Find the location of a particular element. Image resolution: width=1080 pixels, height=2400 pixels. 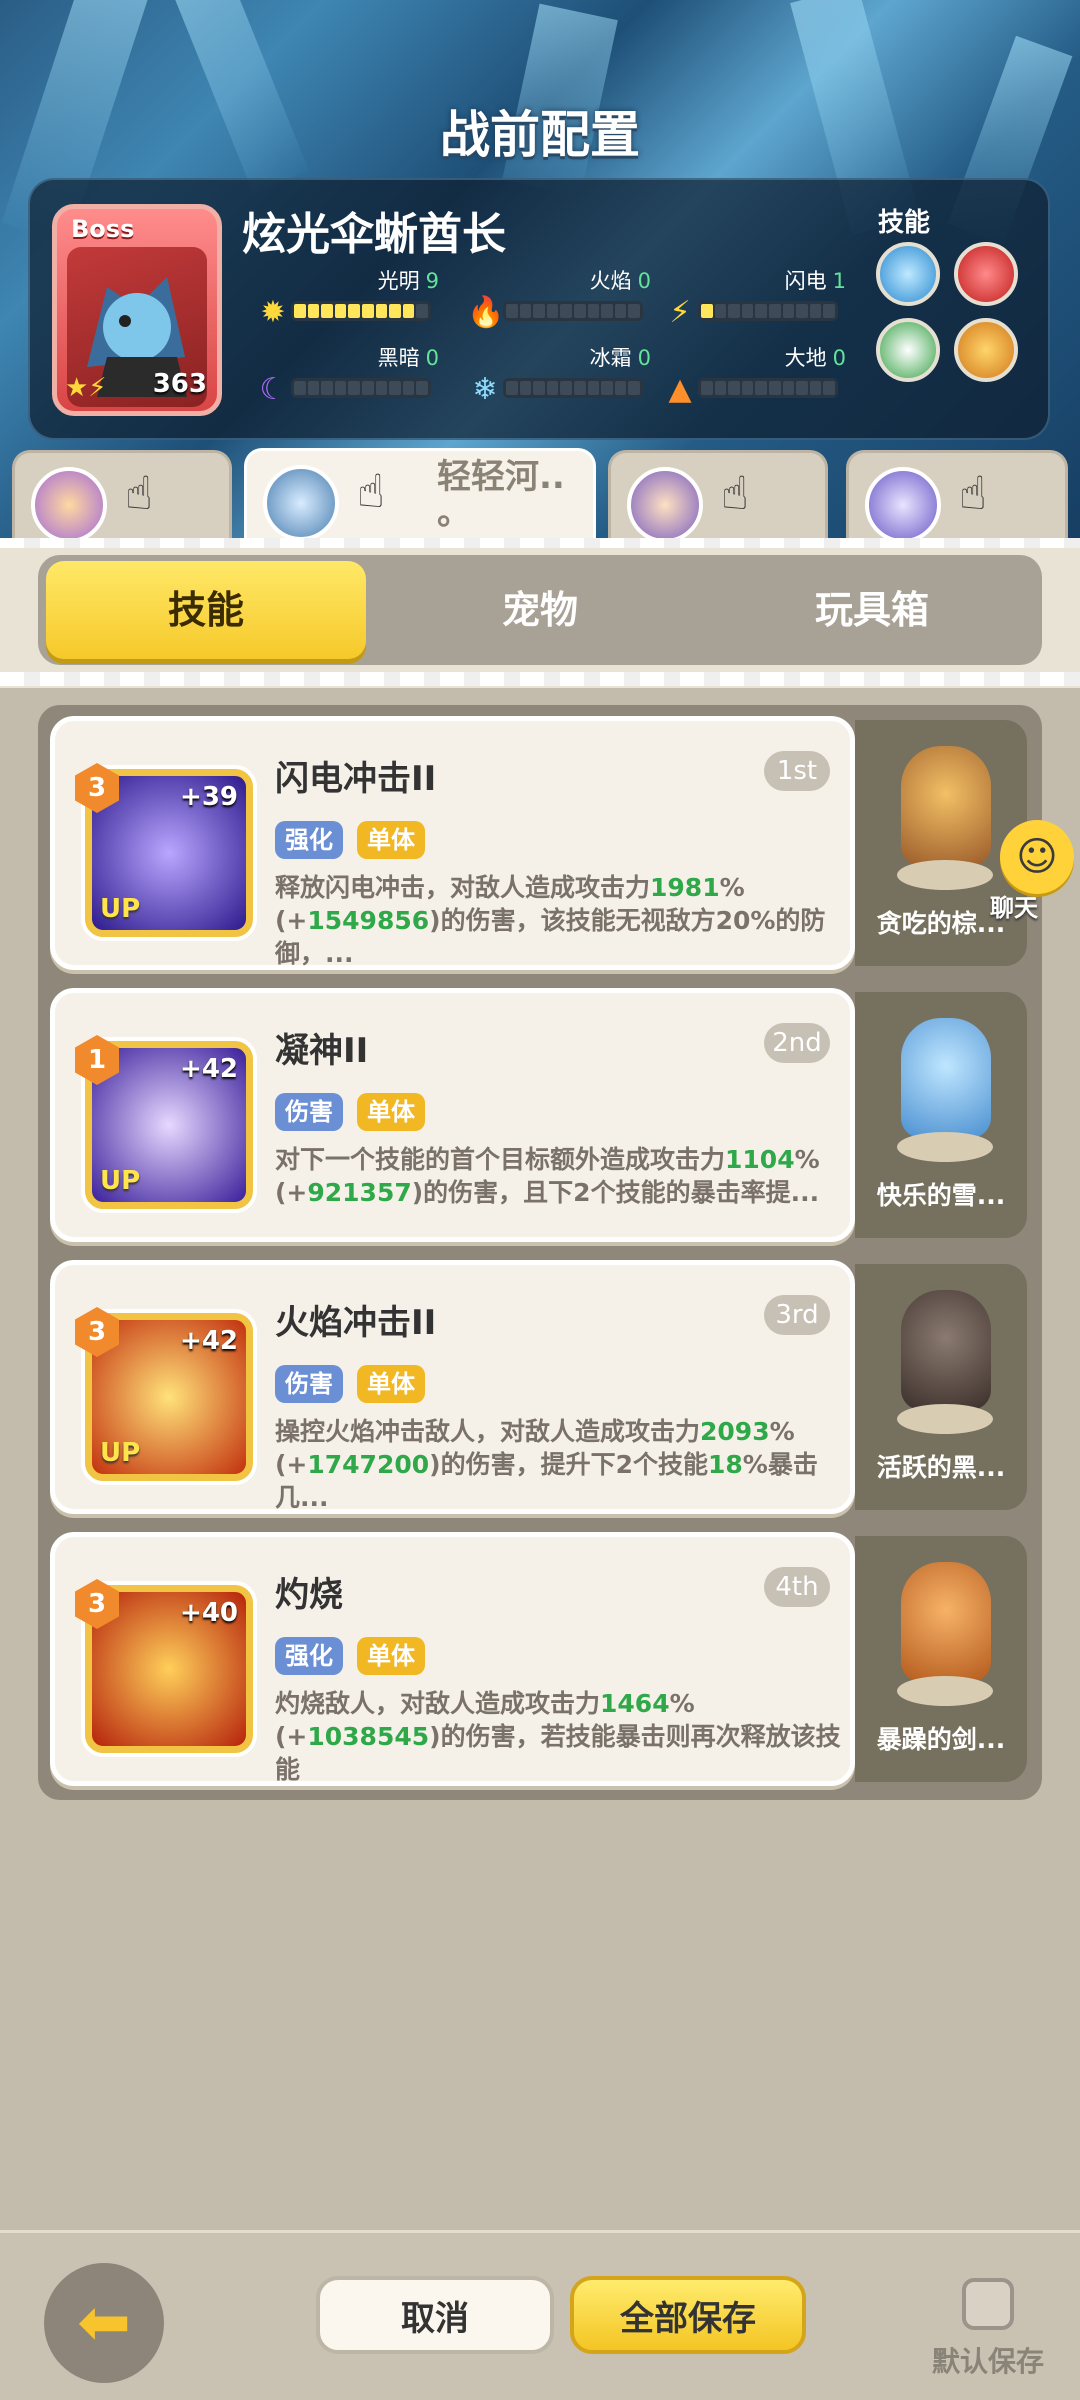

boss-name: 炫光伞蜥酋长 is located at coordinates (374, 234).